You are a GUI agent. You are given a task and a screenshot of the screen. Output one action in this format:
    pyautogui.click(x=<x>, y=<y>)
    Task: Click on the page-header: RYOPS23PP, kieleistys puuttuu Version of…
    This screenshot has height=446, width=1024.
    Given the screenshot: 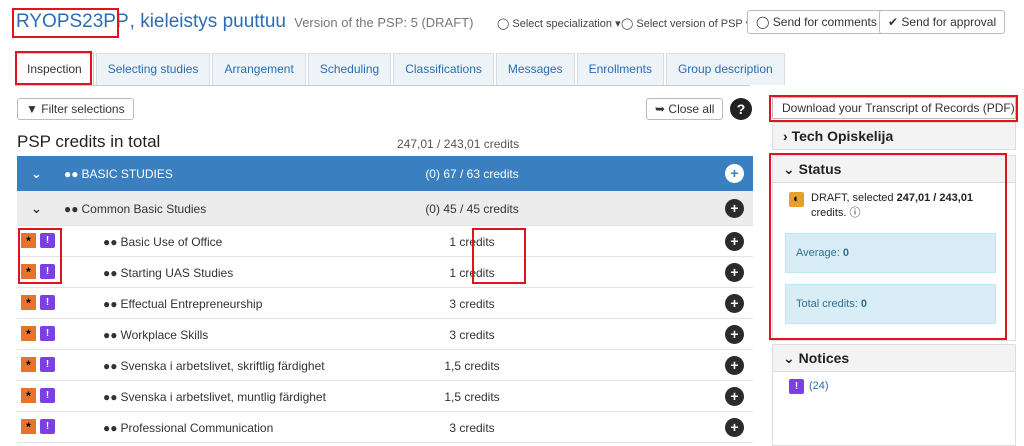 What is the action you would take?
    pyautogui.click(x=512, y=23)
    